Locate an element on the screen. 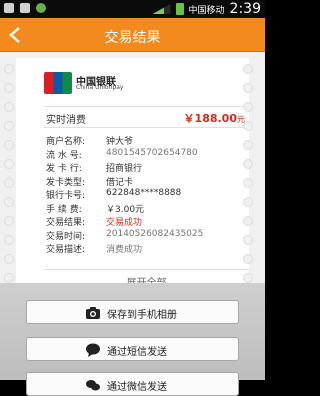 The width and height of the screenshot is (320, 396). detail-value: 480154570265478​0 is located at coordinates (152, 152).